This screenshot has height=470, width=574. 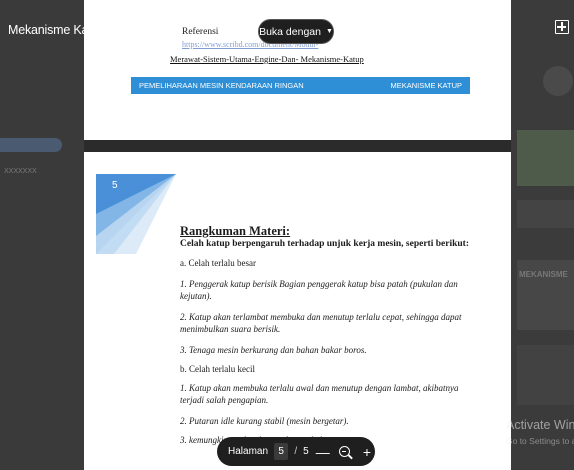 I want to click on background-circle, so click(x=558, y=81).